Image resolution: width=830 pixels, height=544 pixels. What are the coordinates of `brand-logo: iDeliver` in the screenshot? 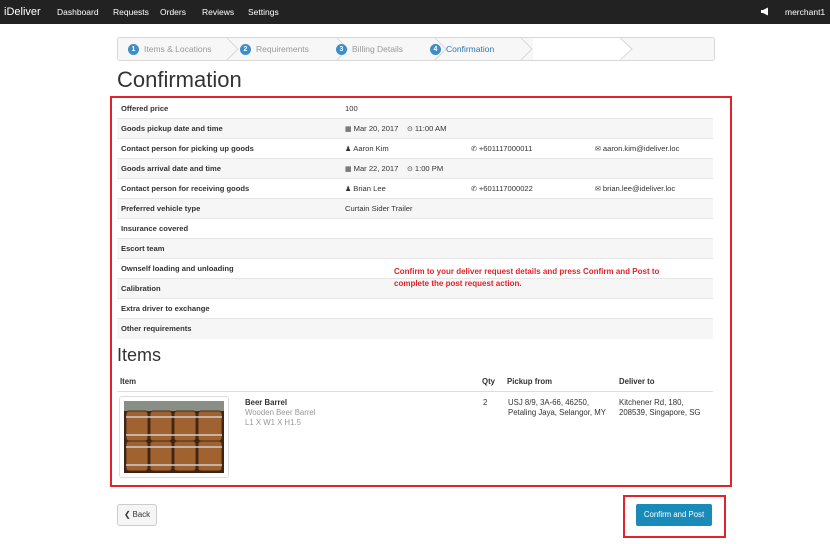 It's located at (22, 12).